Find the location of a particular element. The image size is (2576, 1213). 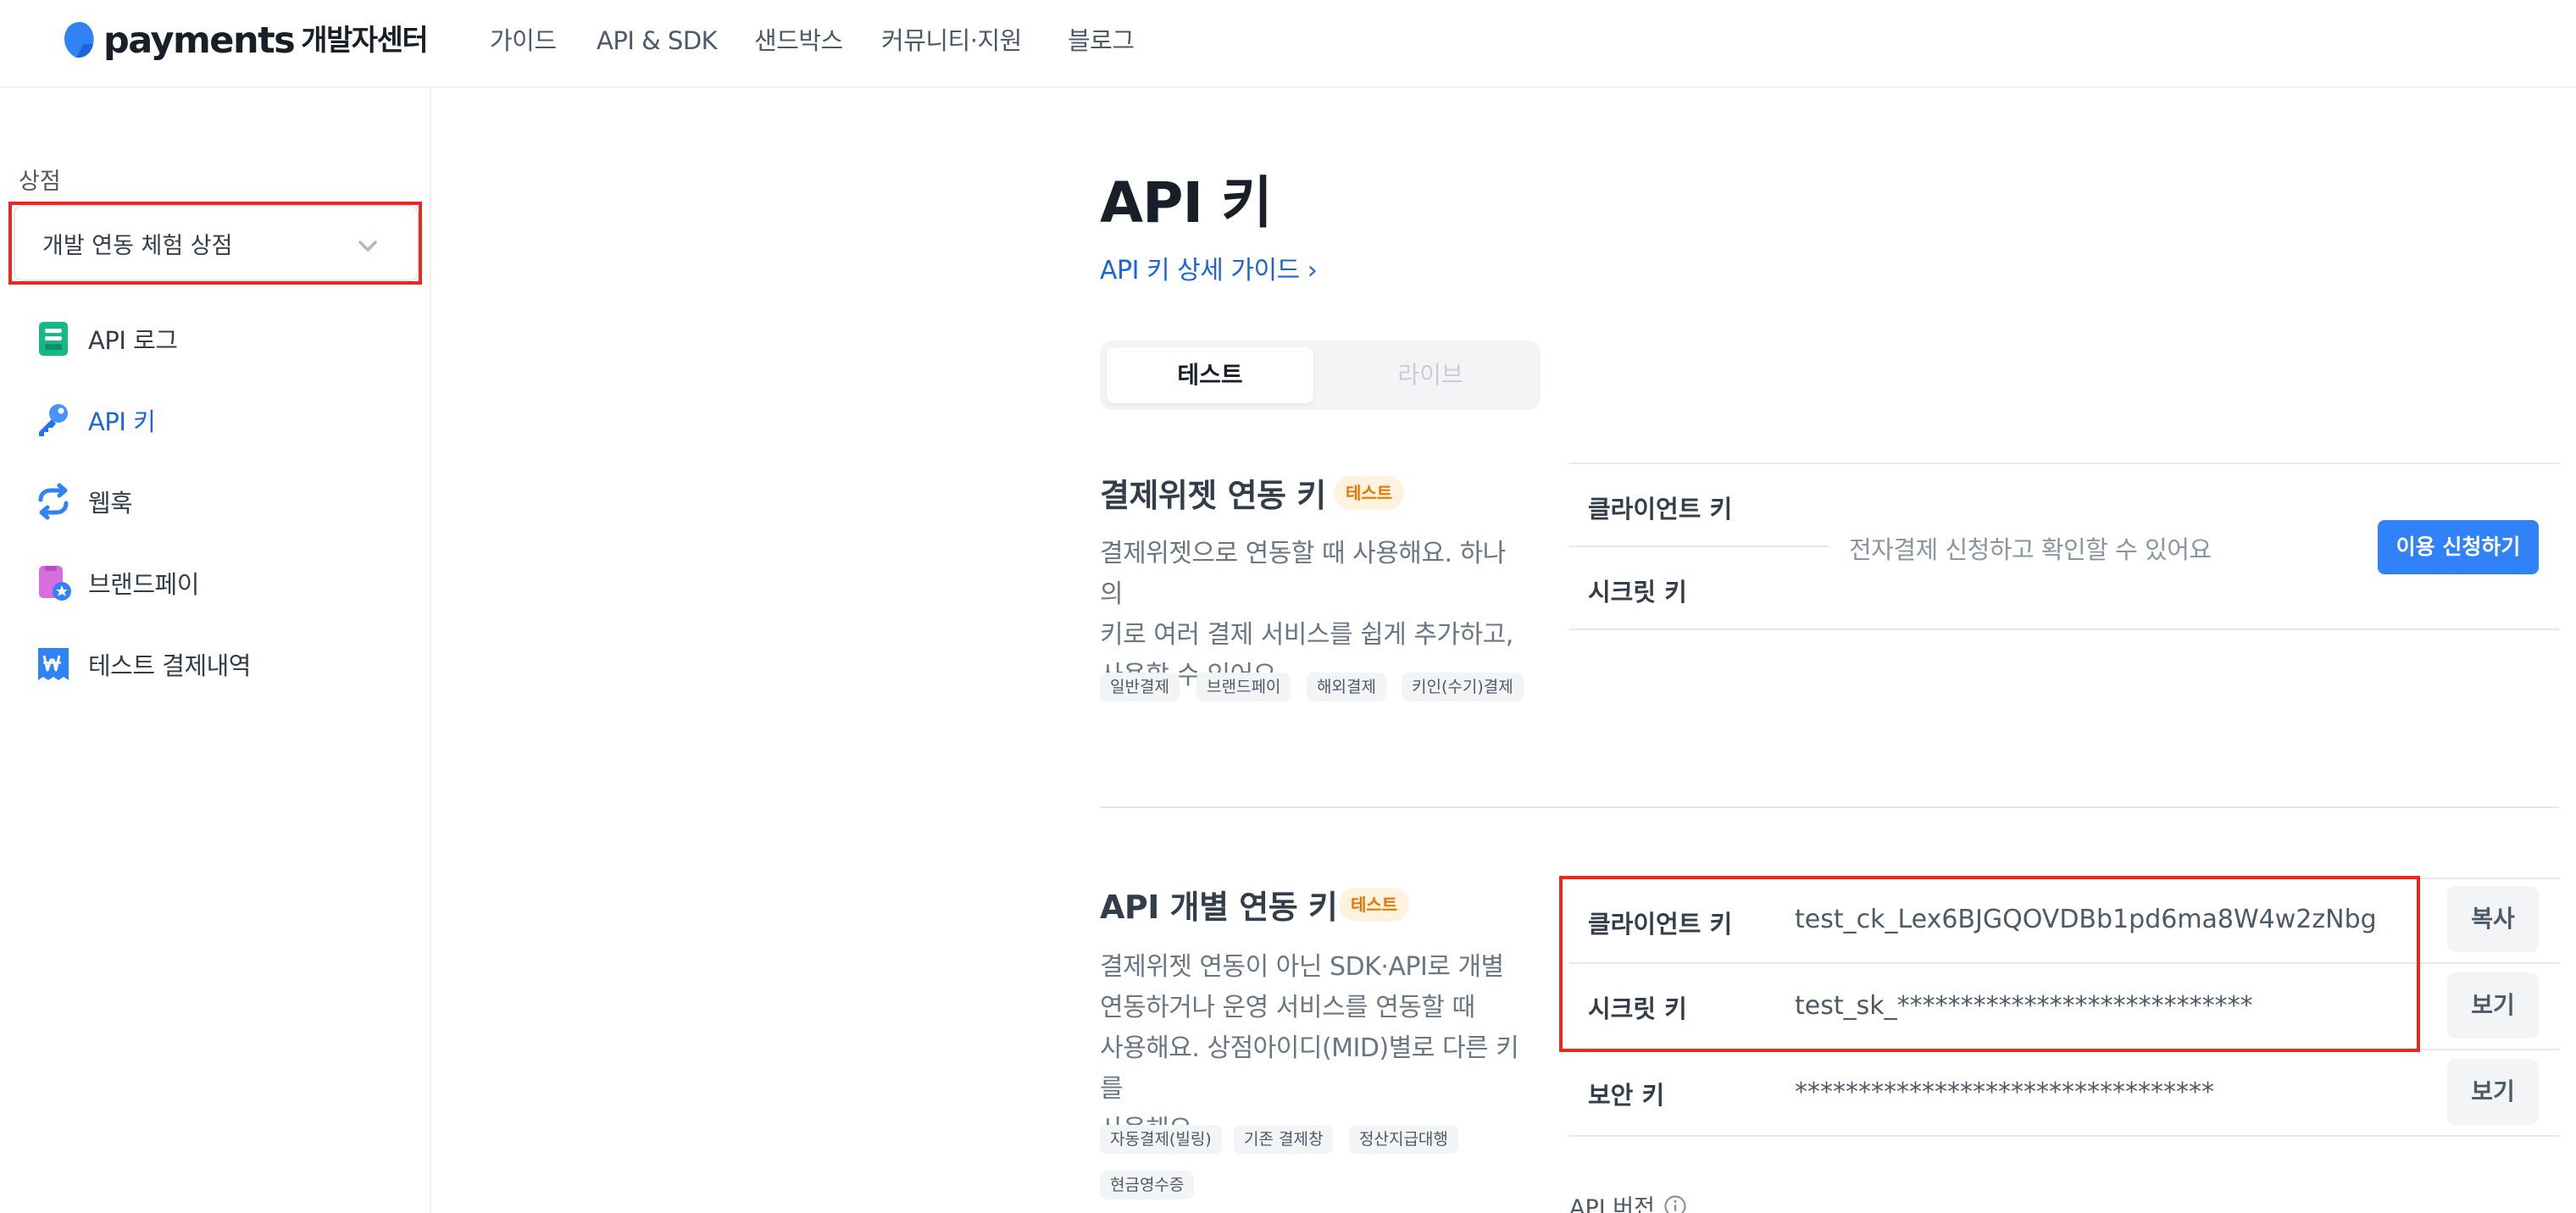

api-version-row: API 버전 is located at coordinates (1628, 1201).